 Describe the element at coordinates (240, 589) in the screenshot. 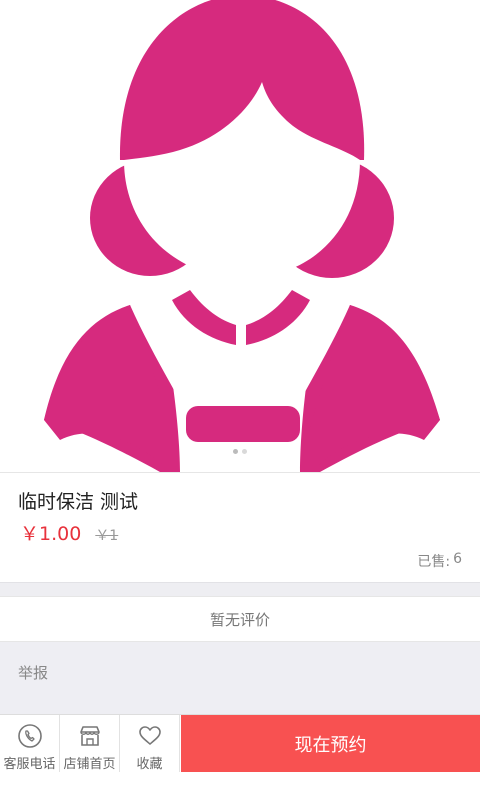

I see `section-divider` at that location.